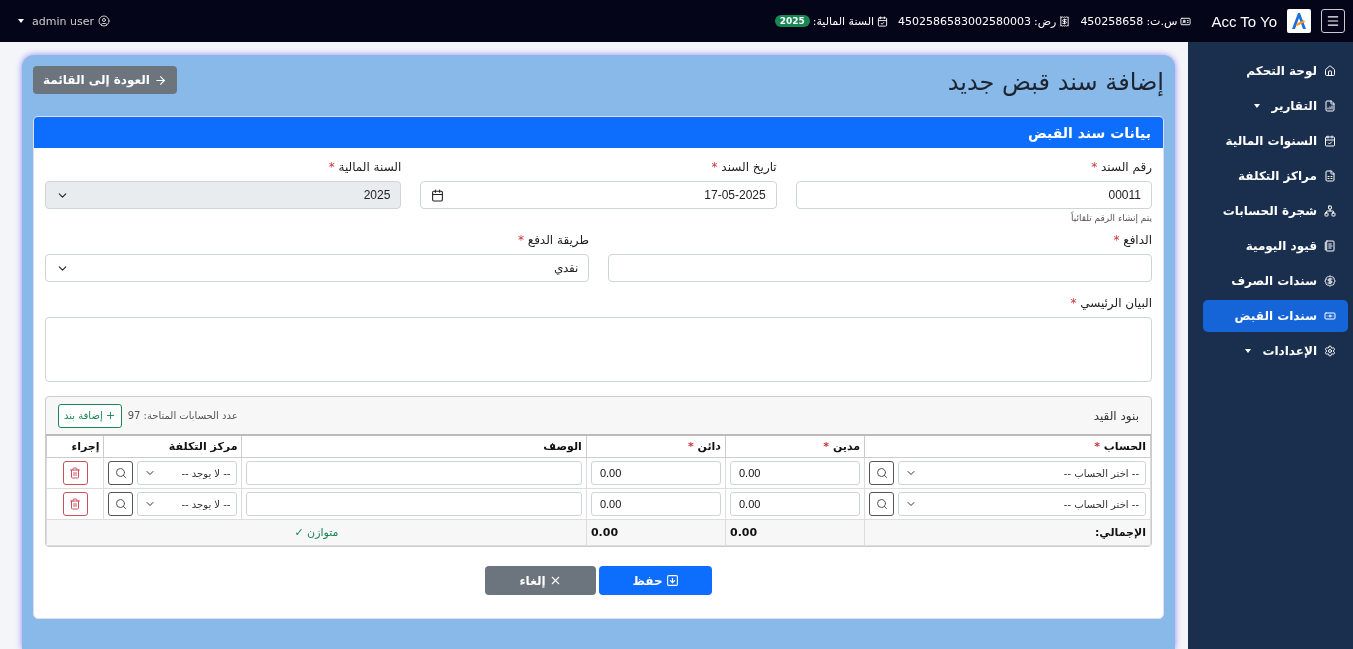 The height and width of the screenshot is (649, 1353). I want to click on menu-icon, so click(1333, 21).